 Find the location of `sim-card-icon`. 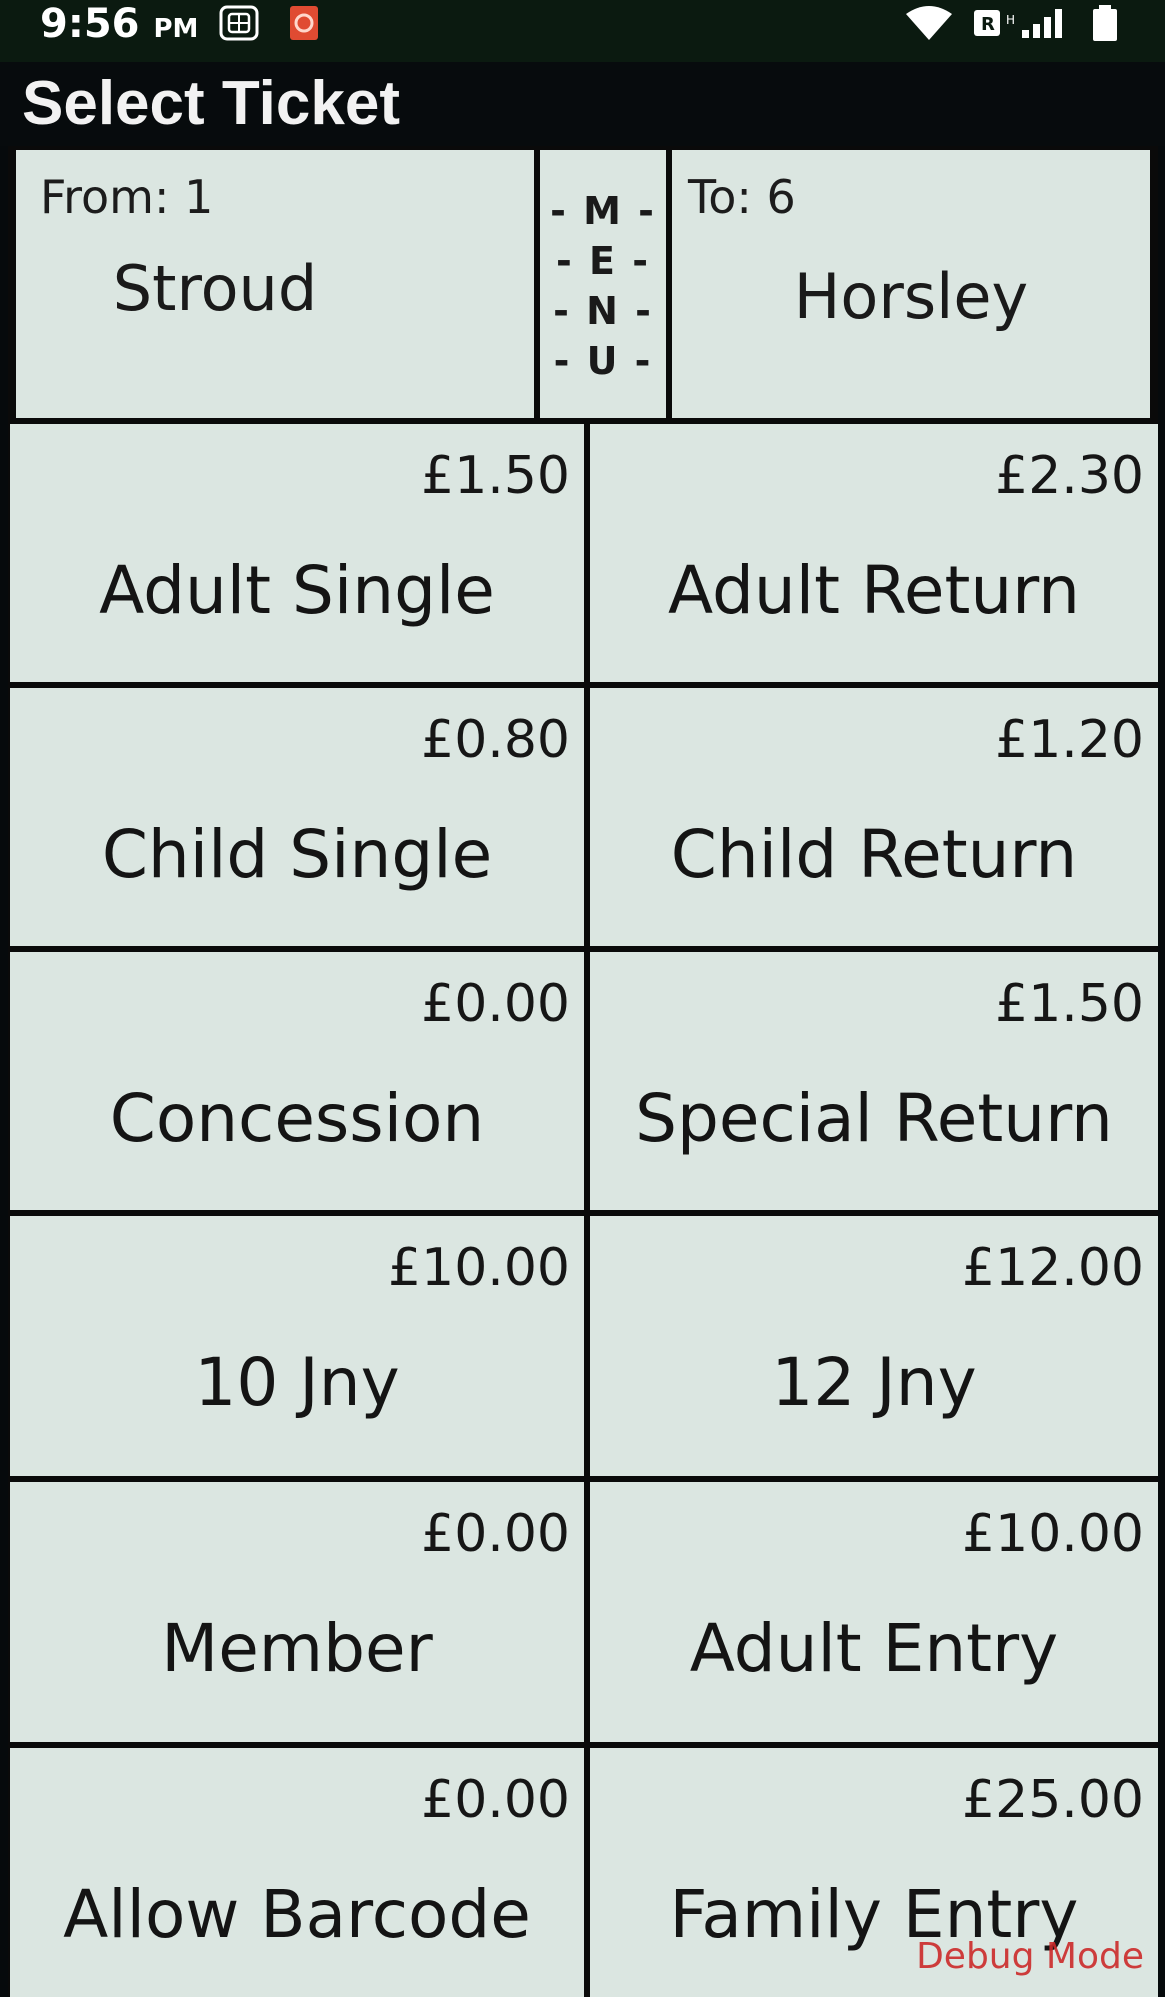

sim-card-icon is located at coordinates (239, 23).